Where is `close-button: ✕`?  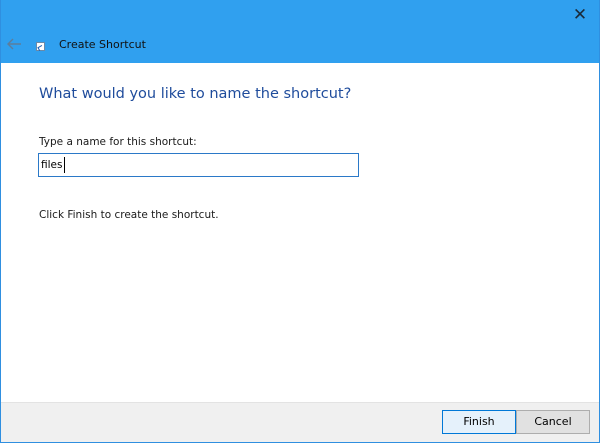 close-button: ✕ is located at coordinates (580, 15).